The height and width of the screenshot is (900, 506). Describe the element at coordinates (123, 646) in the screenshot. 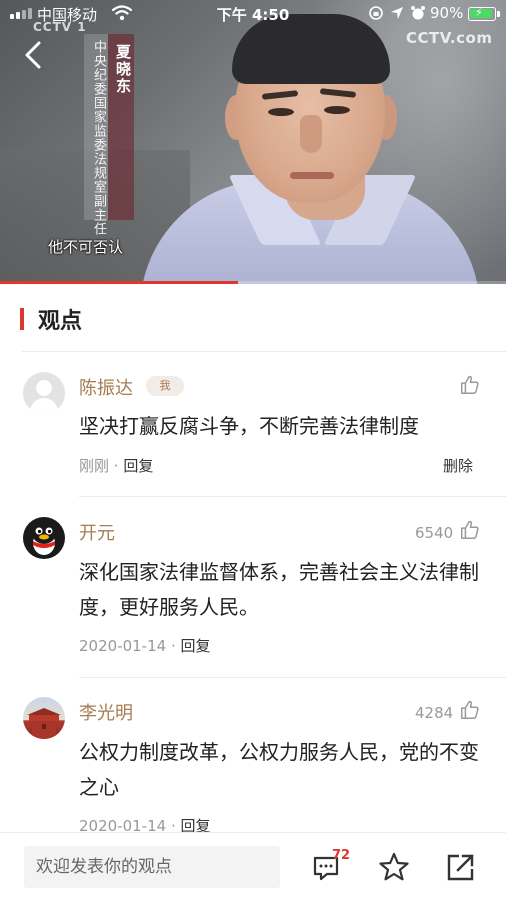

I see `comment-time: 2020-01-14` at that location.